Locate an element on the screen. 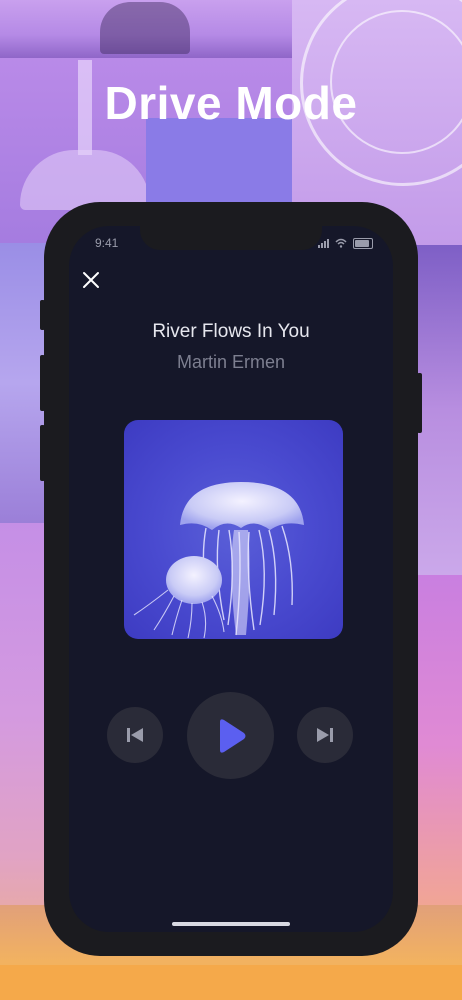 The image size is (462, 1000). close-button is located at coordinates (91, 280).